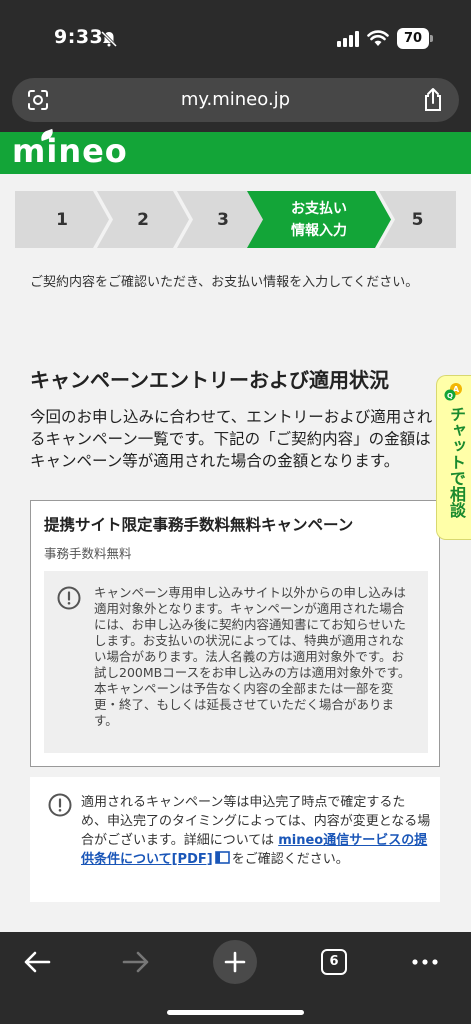 The image size is (471, 1024). Describe the element at coordinates (223, 219) in the screenshot. I see `step-label: 3` at that location.